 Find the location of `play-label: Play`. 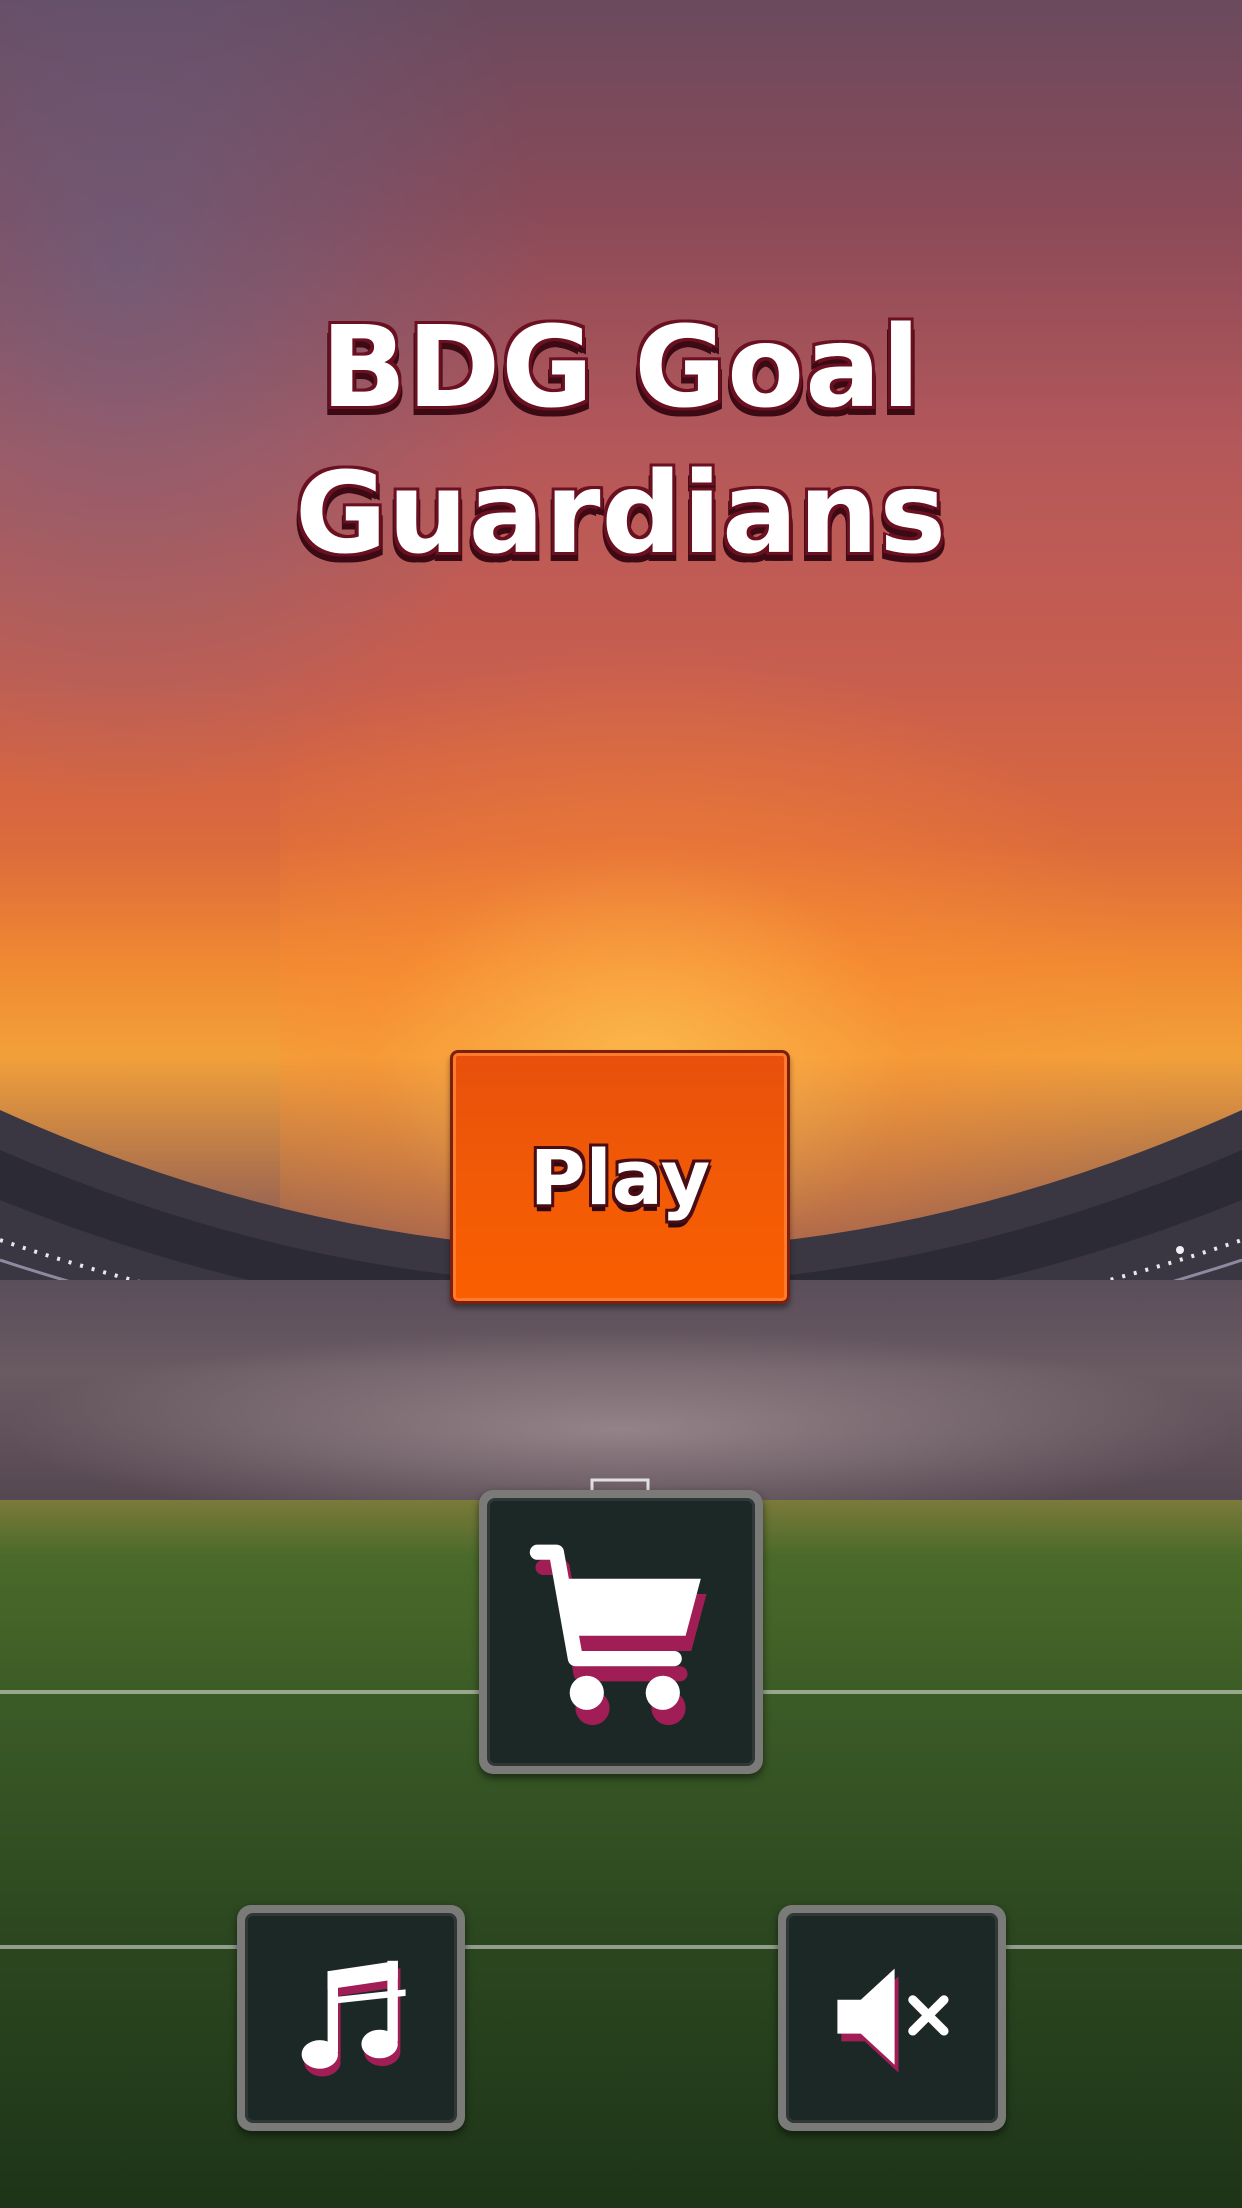

play-label: Play is located at coordinates (620, 1177).